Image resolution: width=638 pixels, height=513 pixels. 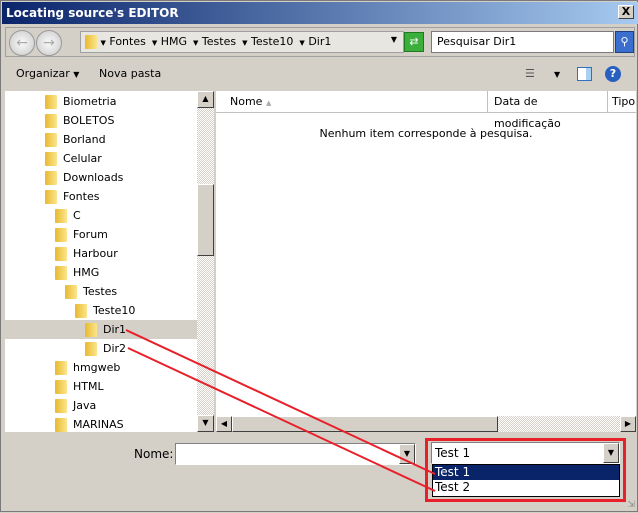 What do you see at coordinates (281, 419) in the screenshot?
I see `annotation-line-dir2` at bounding box center [281, 419].